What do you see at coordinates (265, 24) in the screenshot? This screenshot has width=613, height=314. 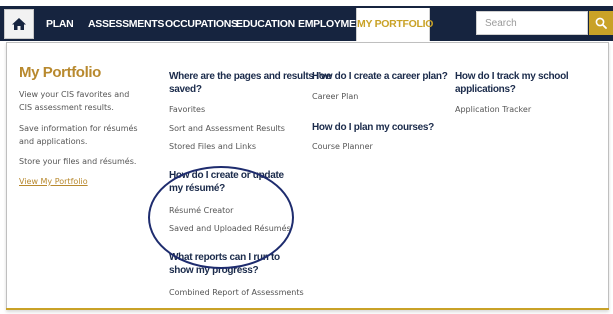 I see `nav-education: EDUCATION` at bounding box center [265, 24].